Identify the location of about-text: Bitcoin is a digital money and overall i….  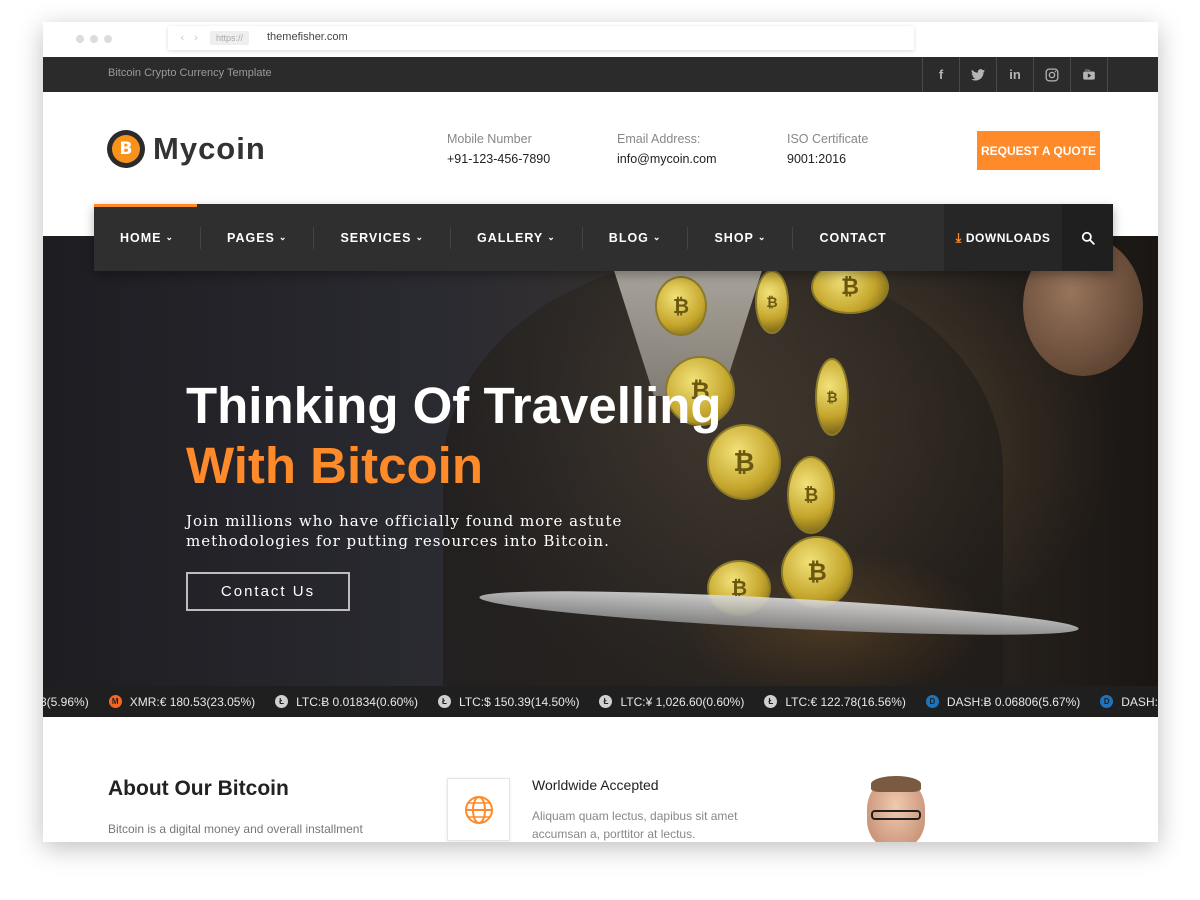
(235, 829).